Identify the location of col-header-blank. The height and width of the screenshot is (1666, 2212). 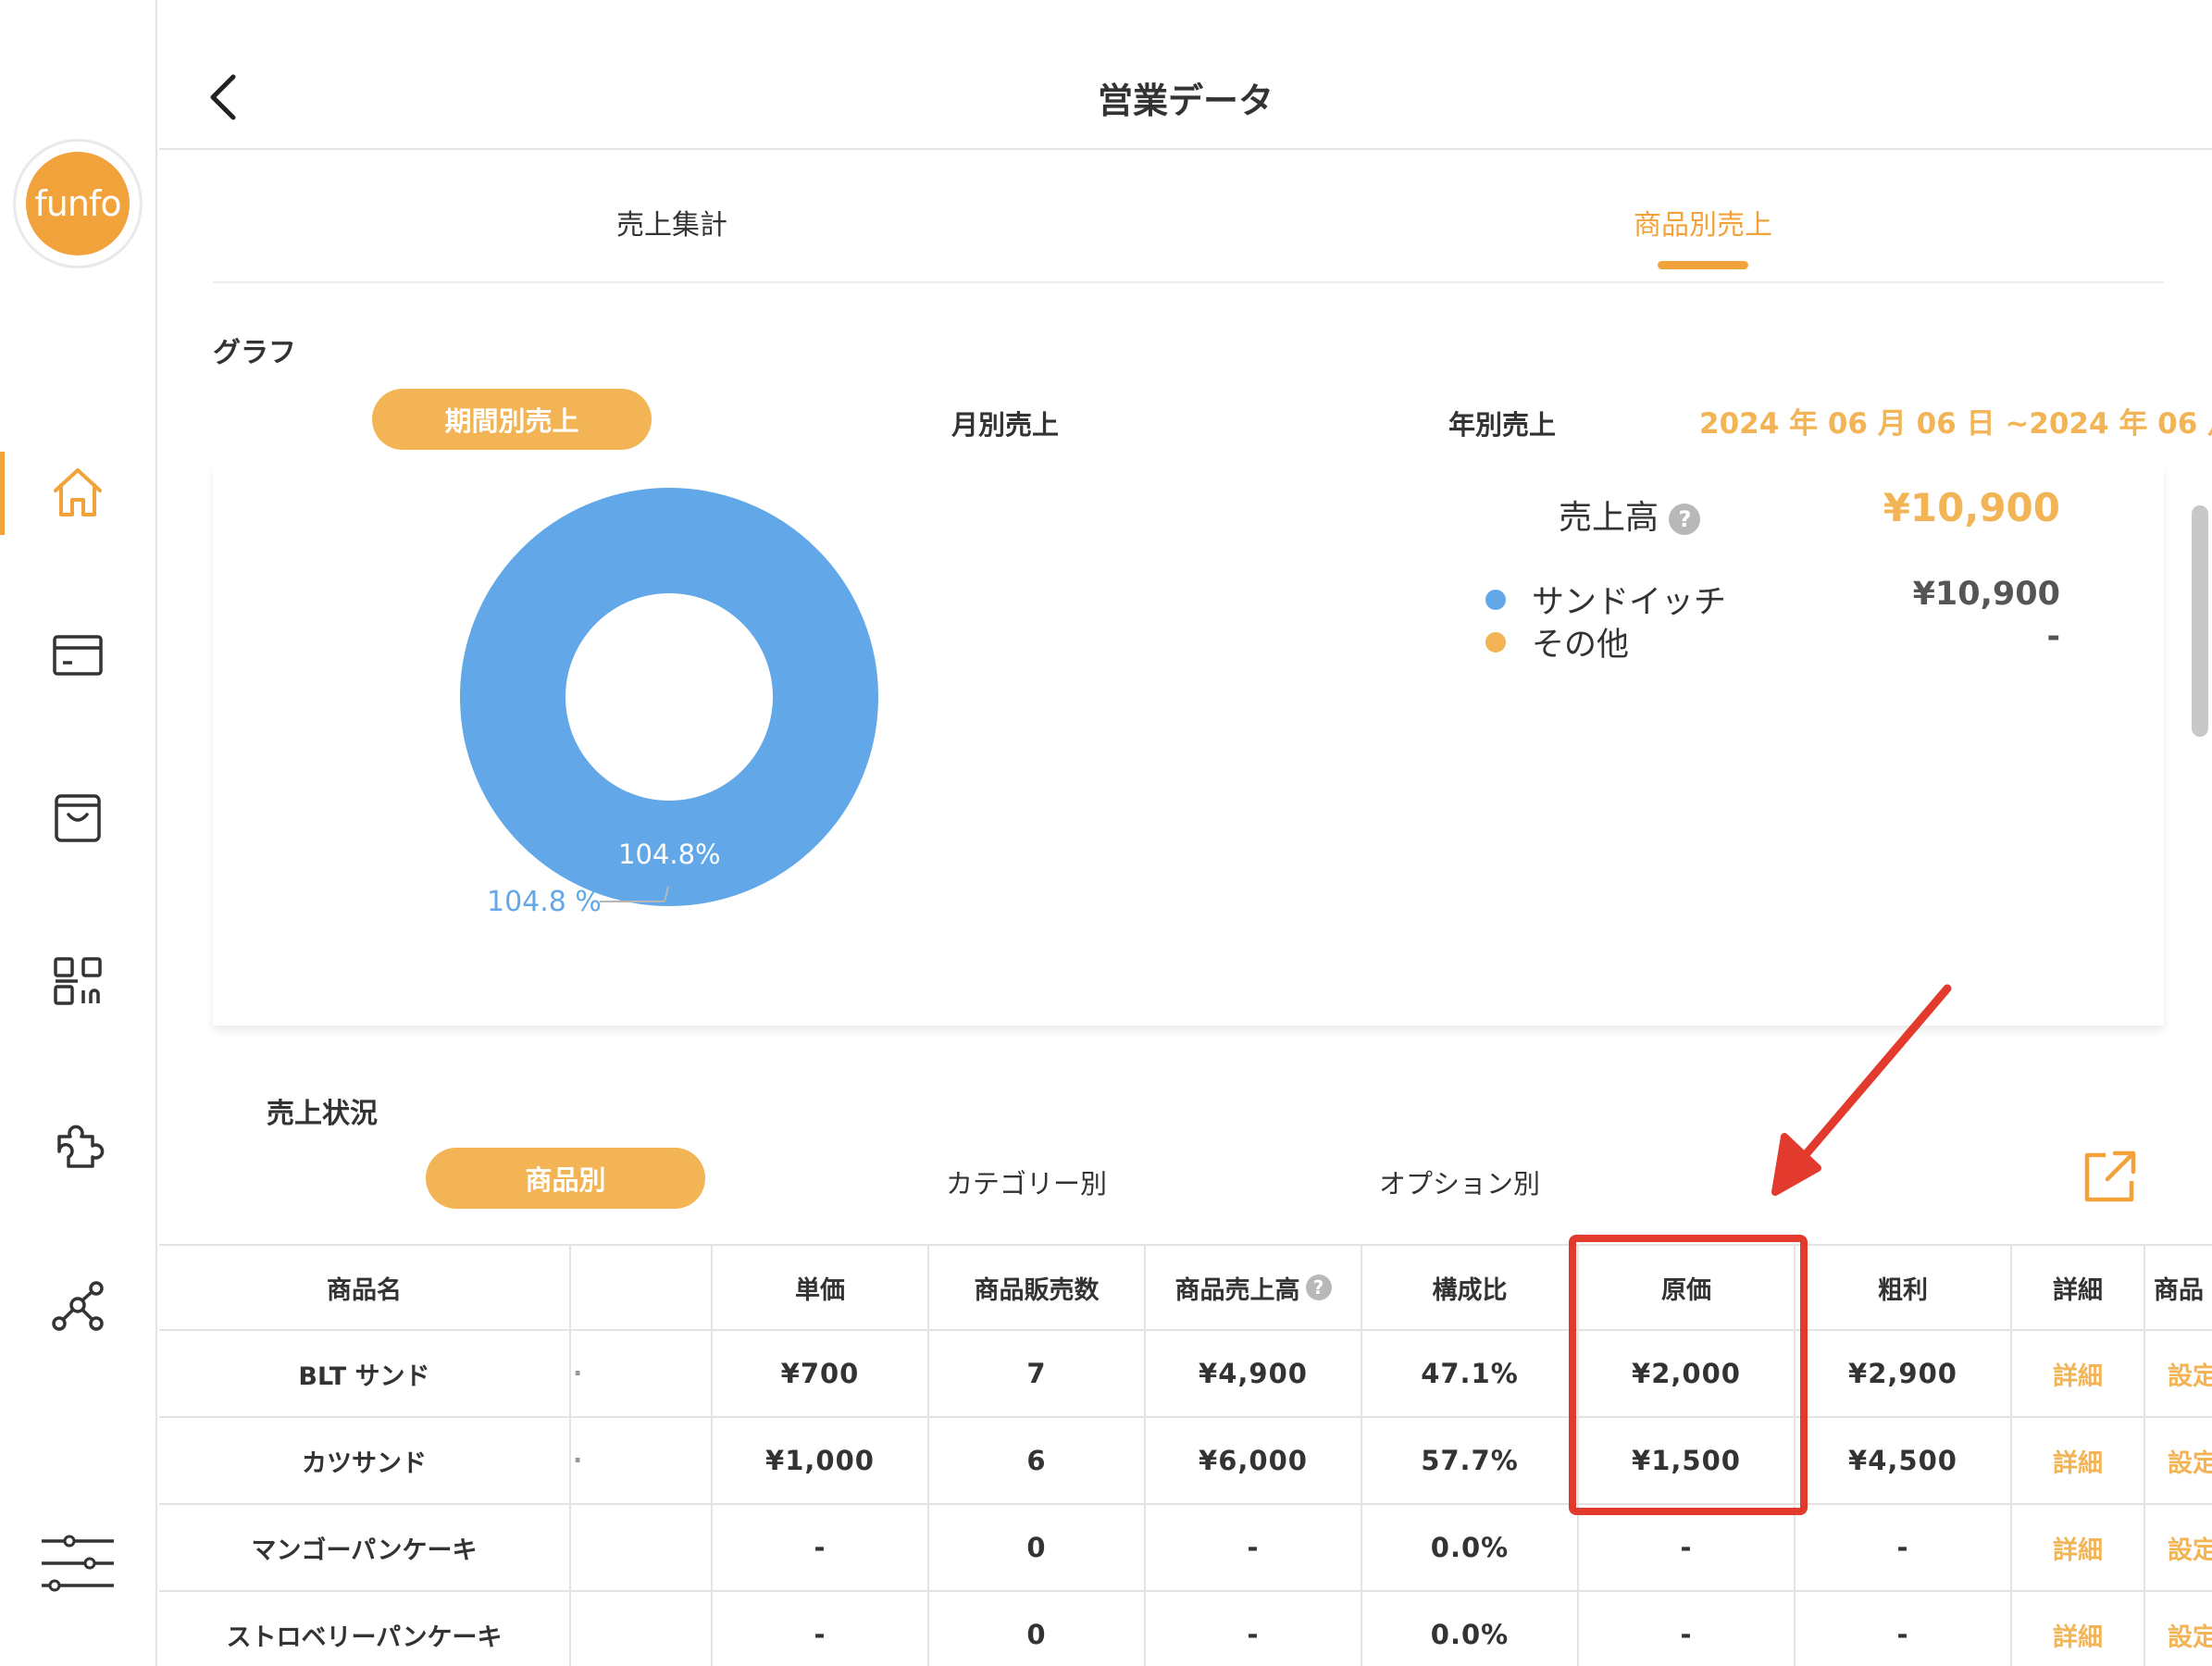
(642, 1288).